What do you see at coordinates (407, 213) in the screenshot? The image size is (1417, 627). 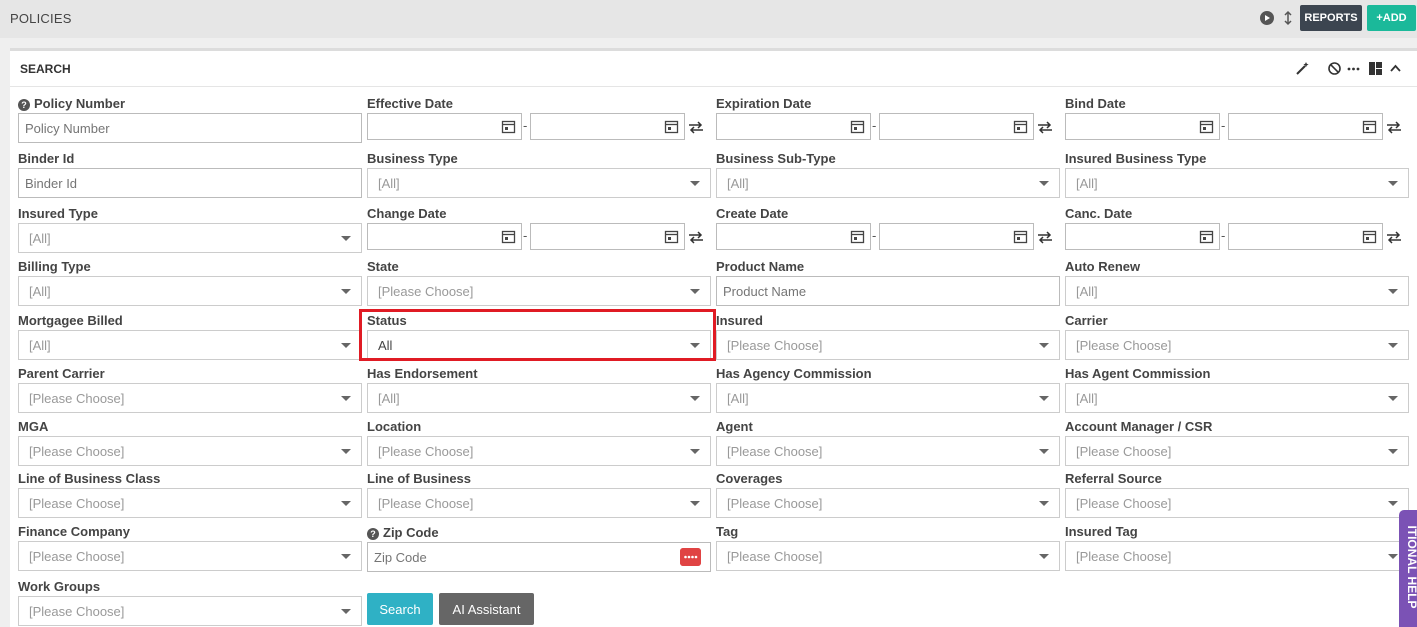 I see `change-date-label: Change Date` at bounding box center [407, 213].